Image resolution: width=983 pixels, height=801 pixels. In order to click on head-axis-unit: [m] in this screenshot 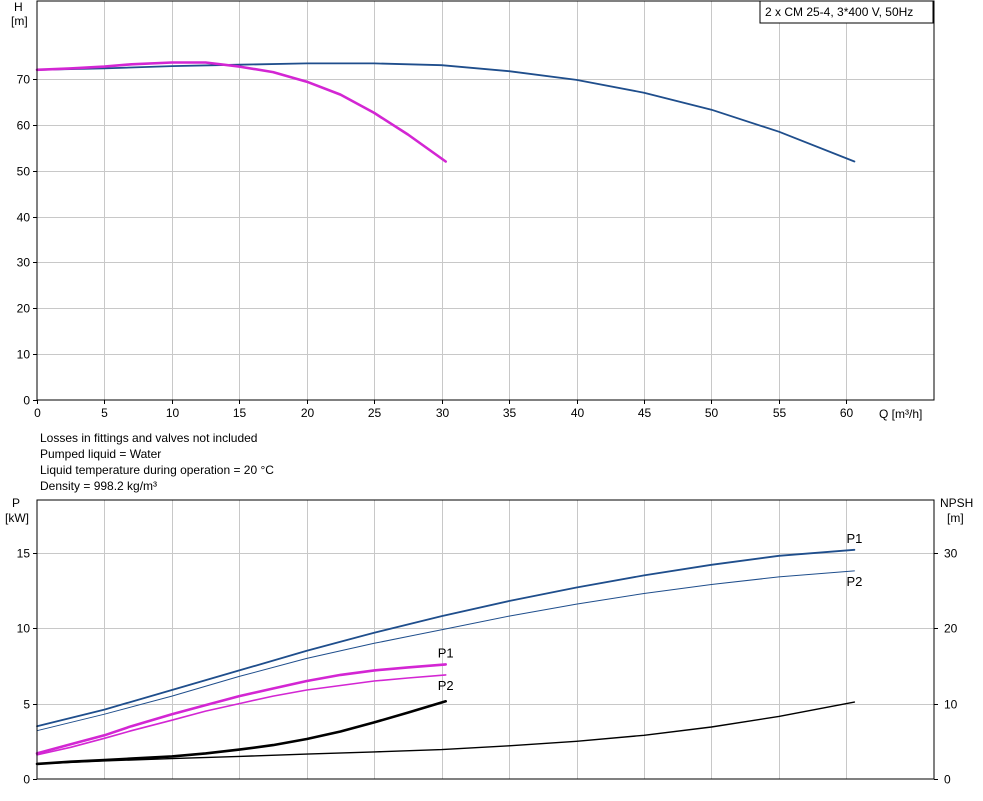, I will do `click(19, 21)`.